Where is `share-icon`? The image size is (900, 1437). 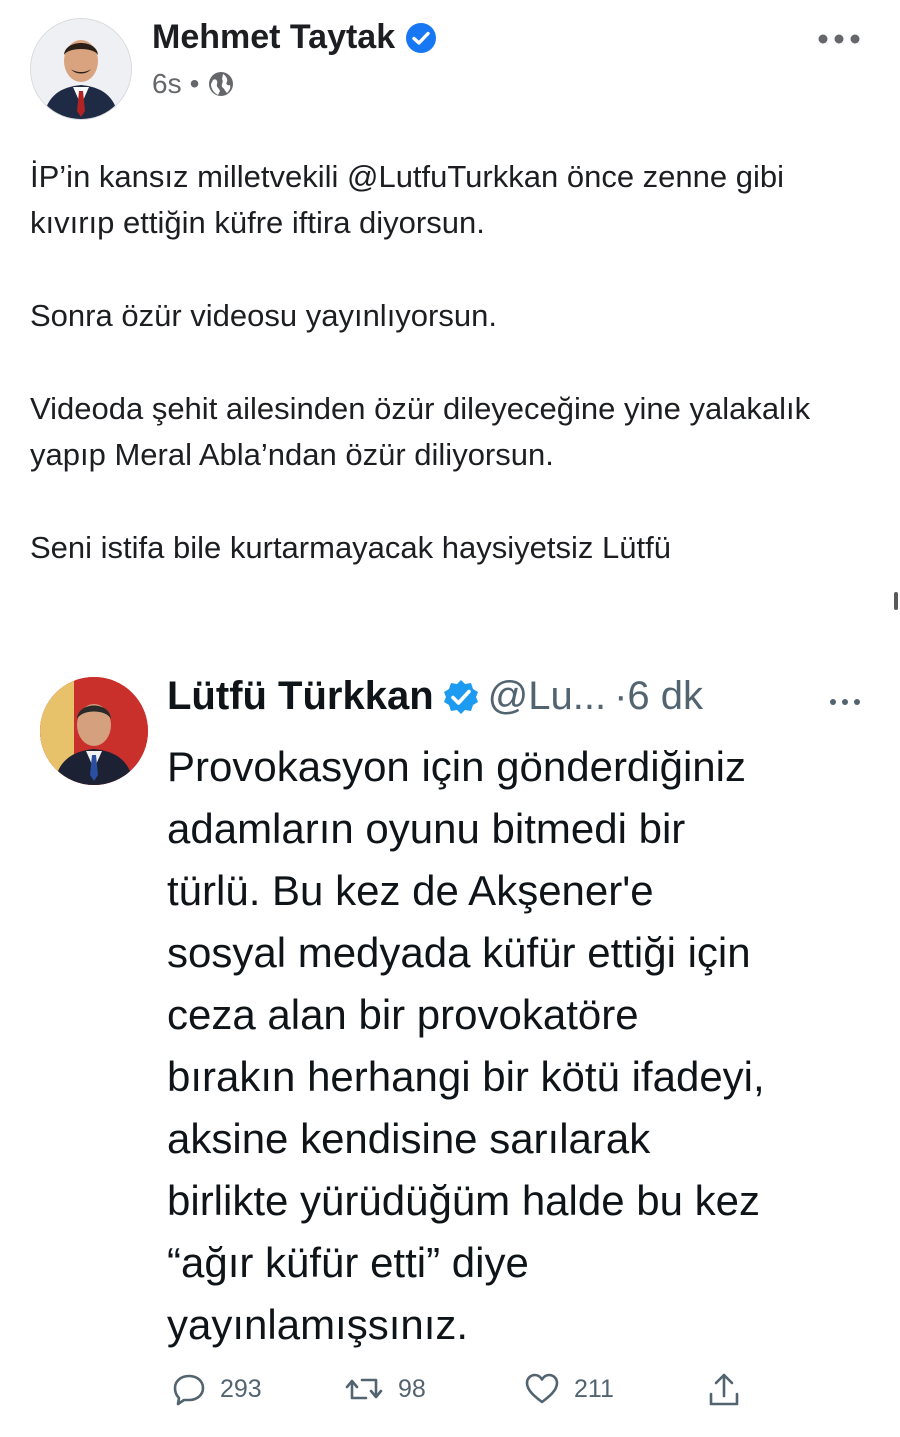
share-icon is located at coordinates (724, 1389).